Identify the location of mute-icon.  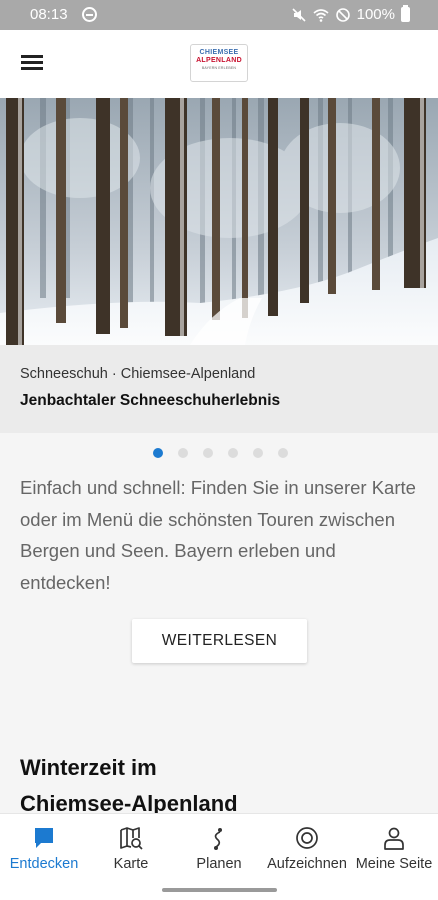
(299, 14).